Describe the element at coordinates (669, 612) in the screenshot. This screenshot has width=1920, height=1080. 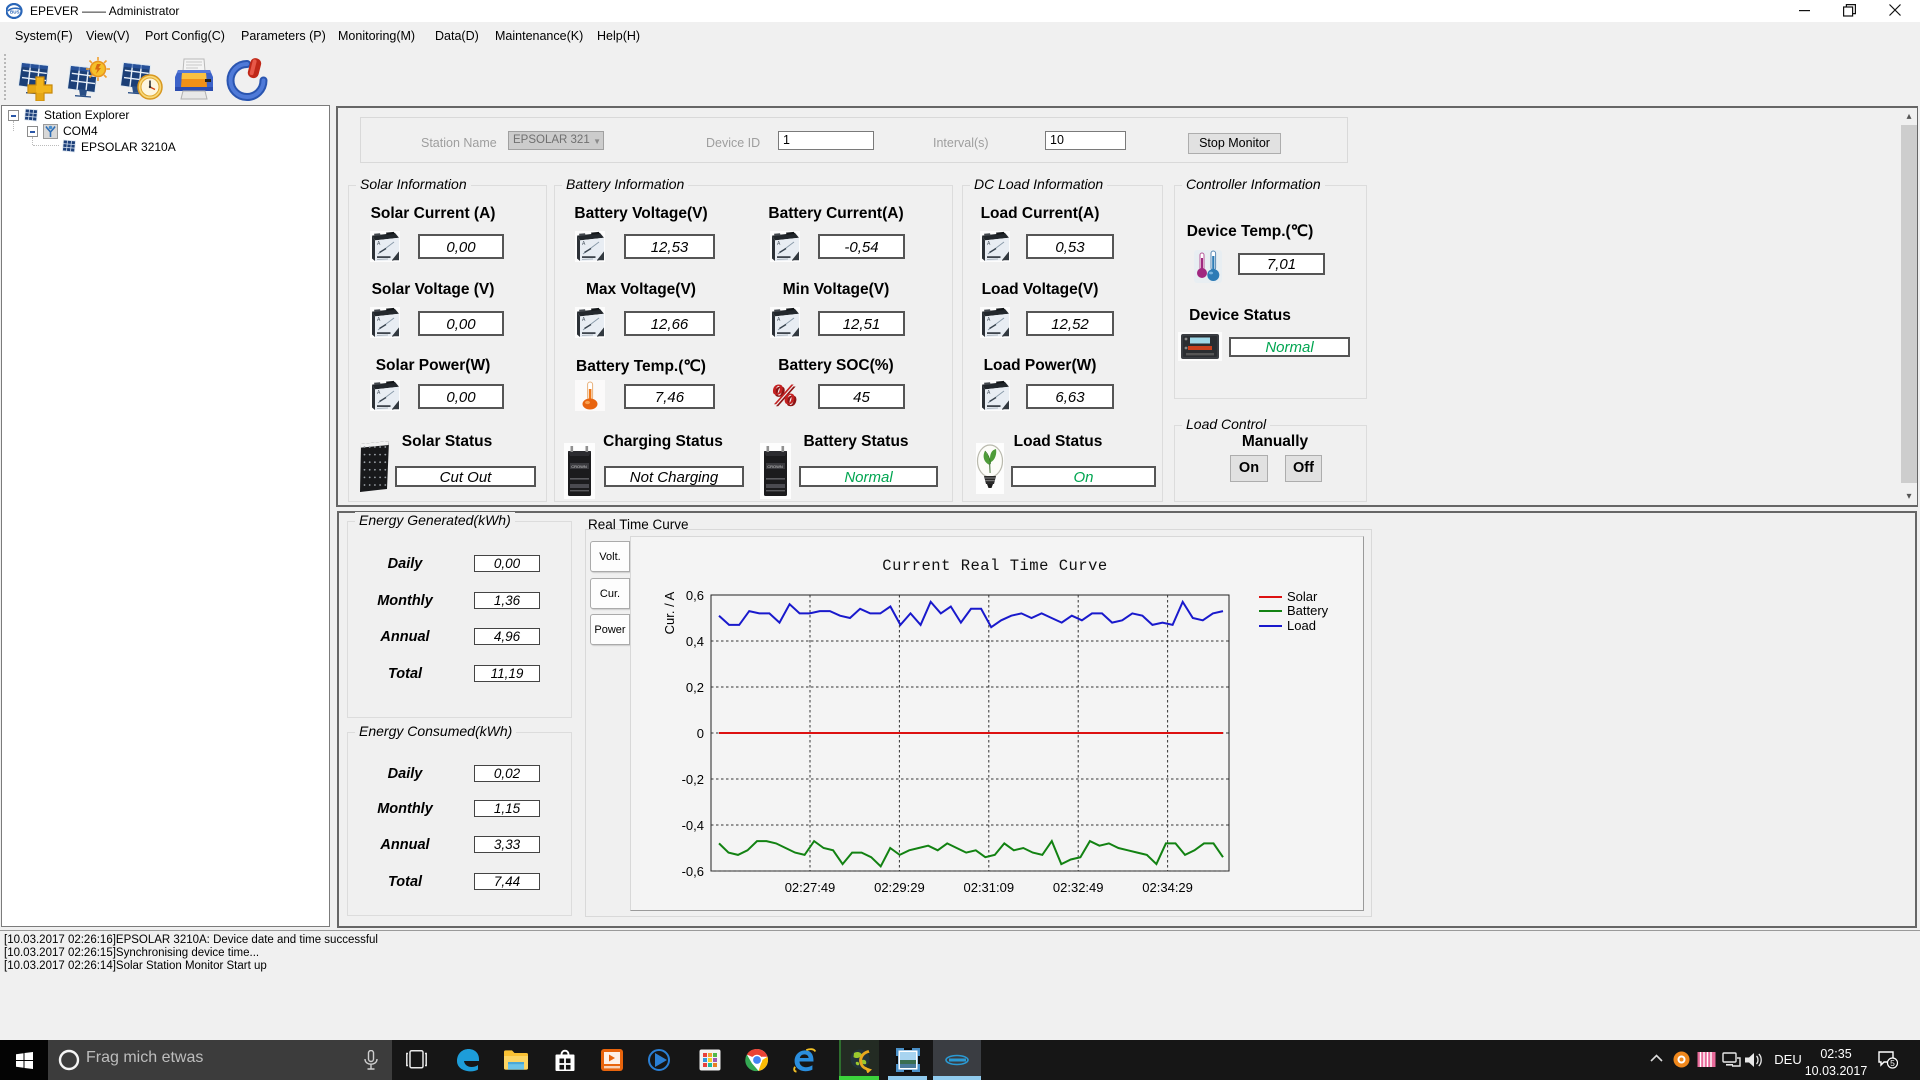
I see `svg-text: Cur. / A` at that location.